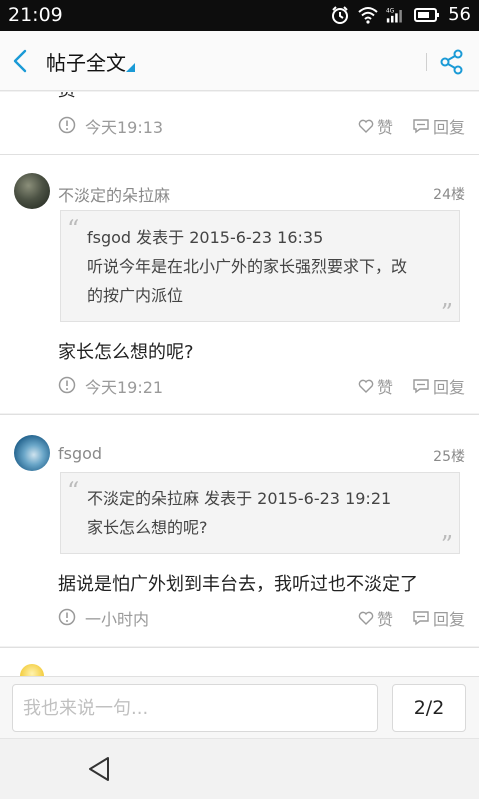  Describe the element at coordinates (459, 14) in the screenshot. I see `battery-level: 56` at that location.